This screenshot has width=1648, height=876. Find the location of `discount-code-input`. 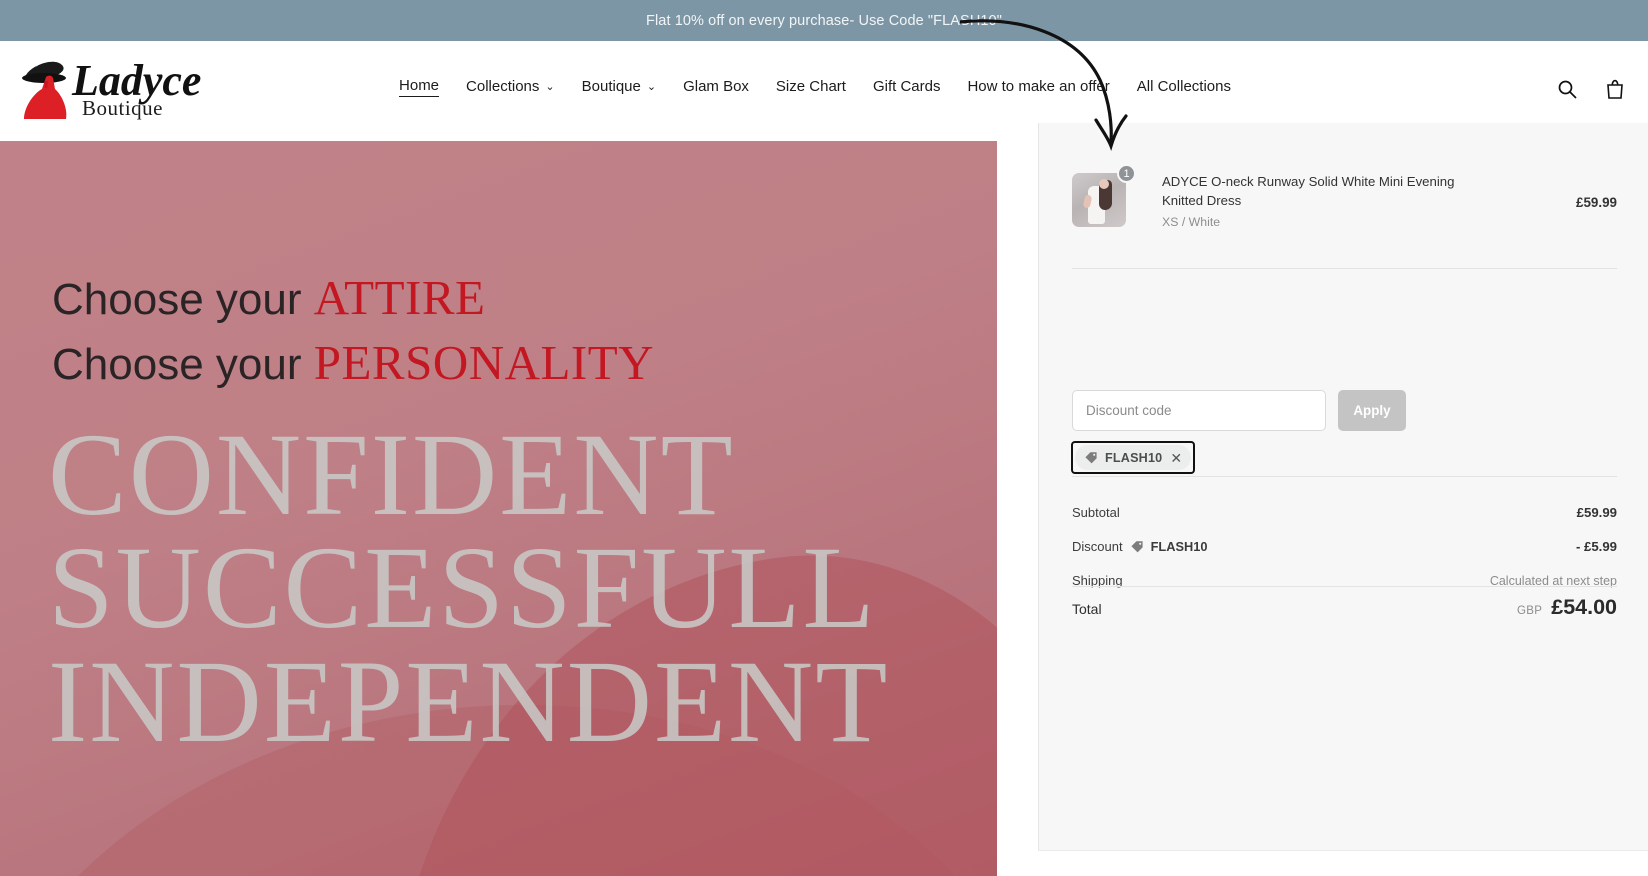

discount-code-input is located at coordinates (1199, 410).